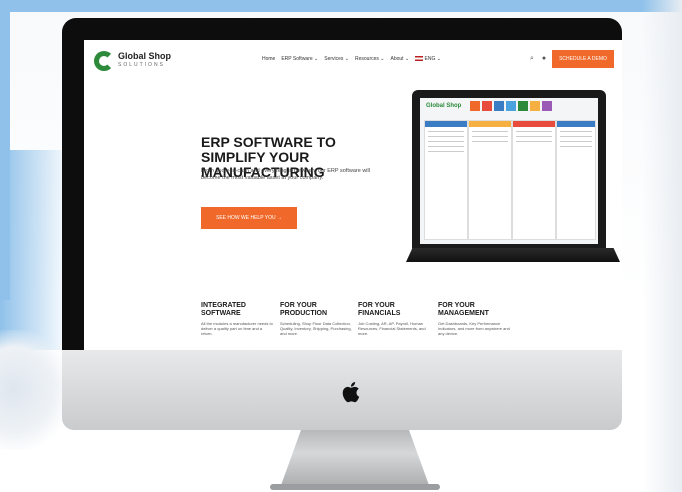 This screenshot has width=682, height=492. I want to click on laptop-screen: Global Shop, so click(509, 171).